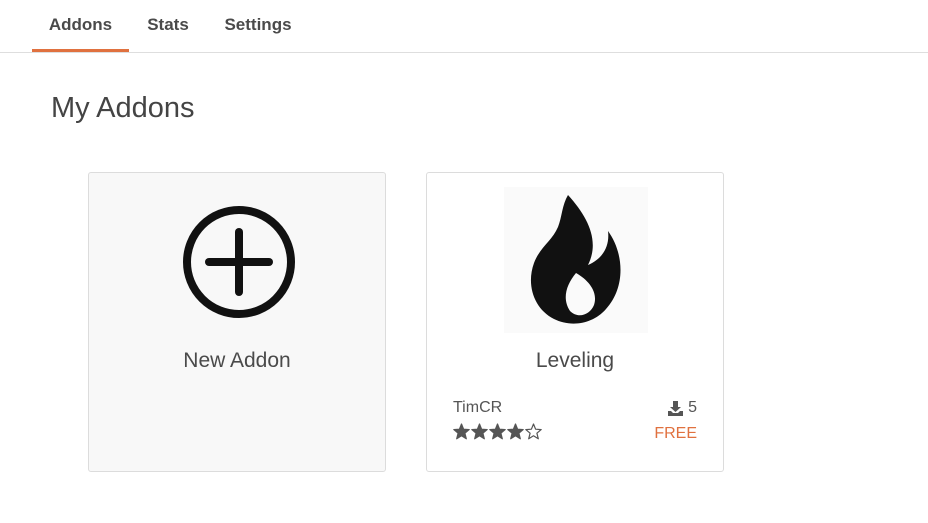 The width and height of the screenshot is (928, 523). Describe the element at coordinates (168, 25) in the screenshot. I see `tab-stats: Stats` at that location.